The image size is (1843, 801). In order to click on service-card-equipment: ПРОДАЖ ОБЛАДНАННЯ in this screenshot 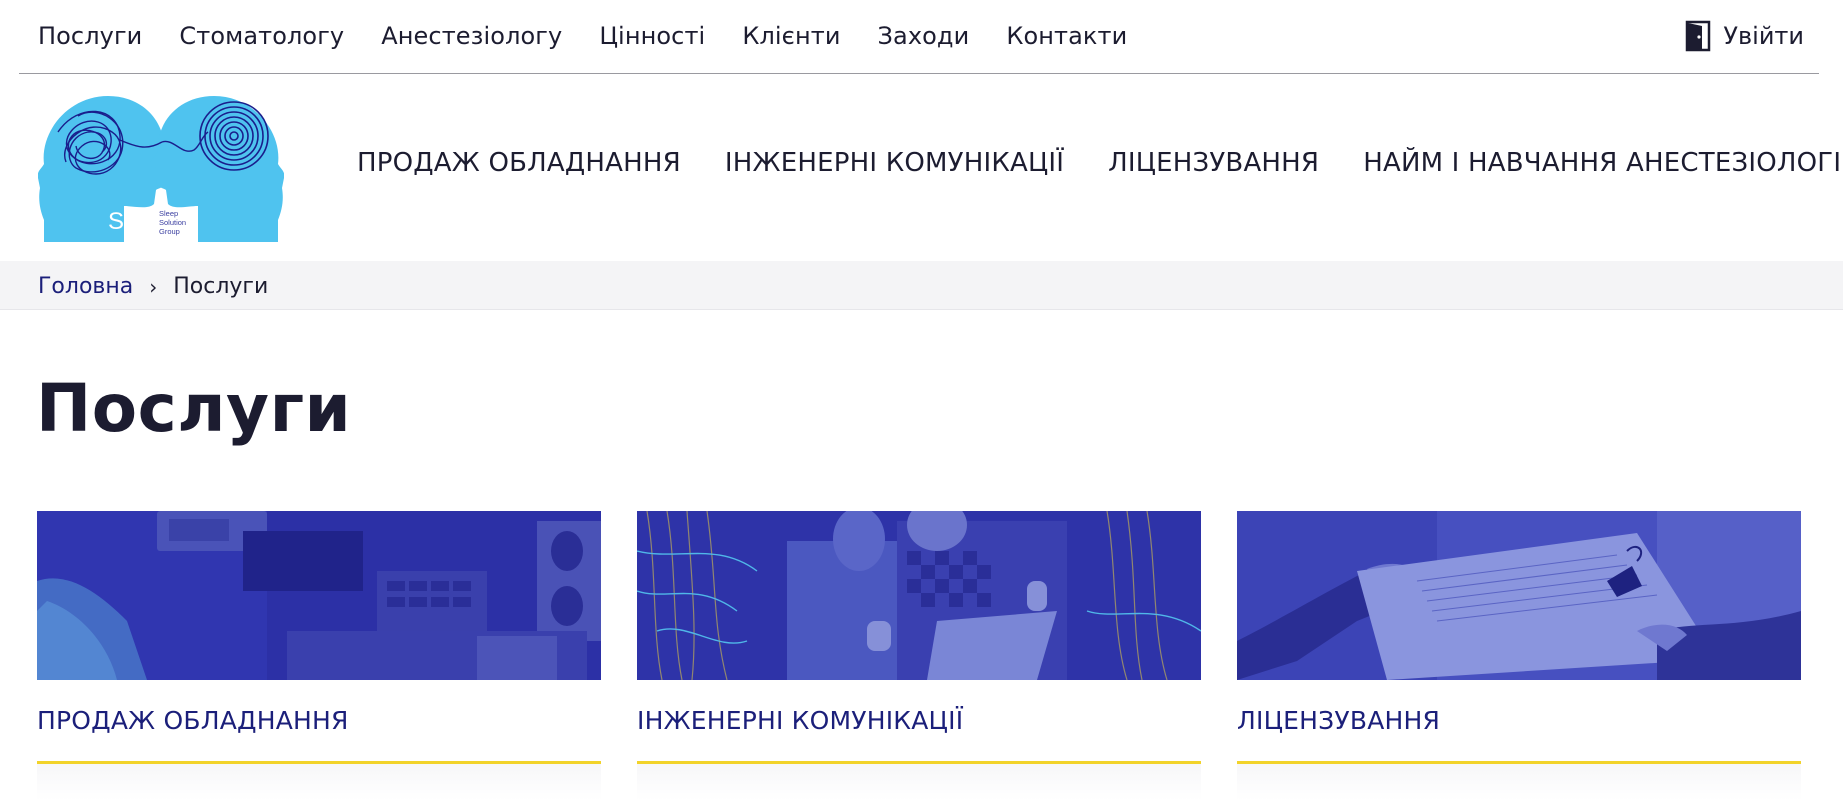, I will do `click(319, 656)`.